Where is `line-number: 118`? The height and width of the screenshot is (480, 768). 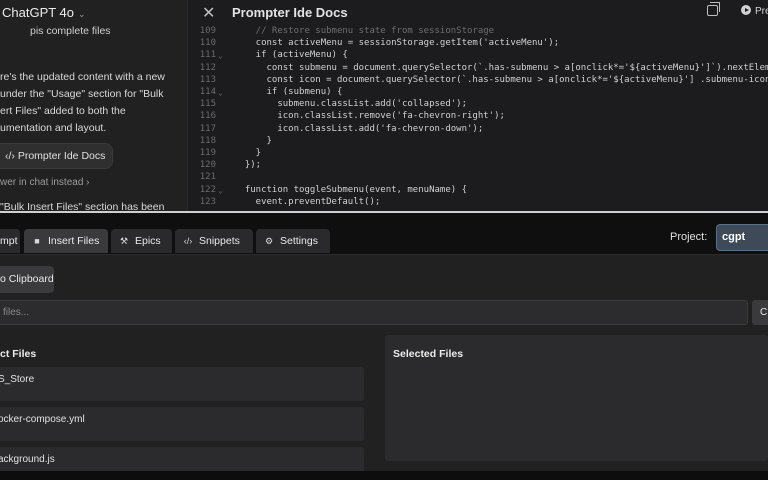
line-number: 118 is located at coordinates (207, 140).